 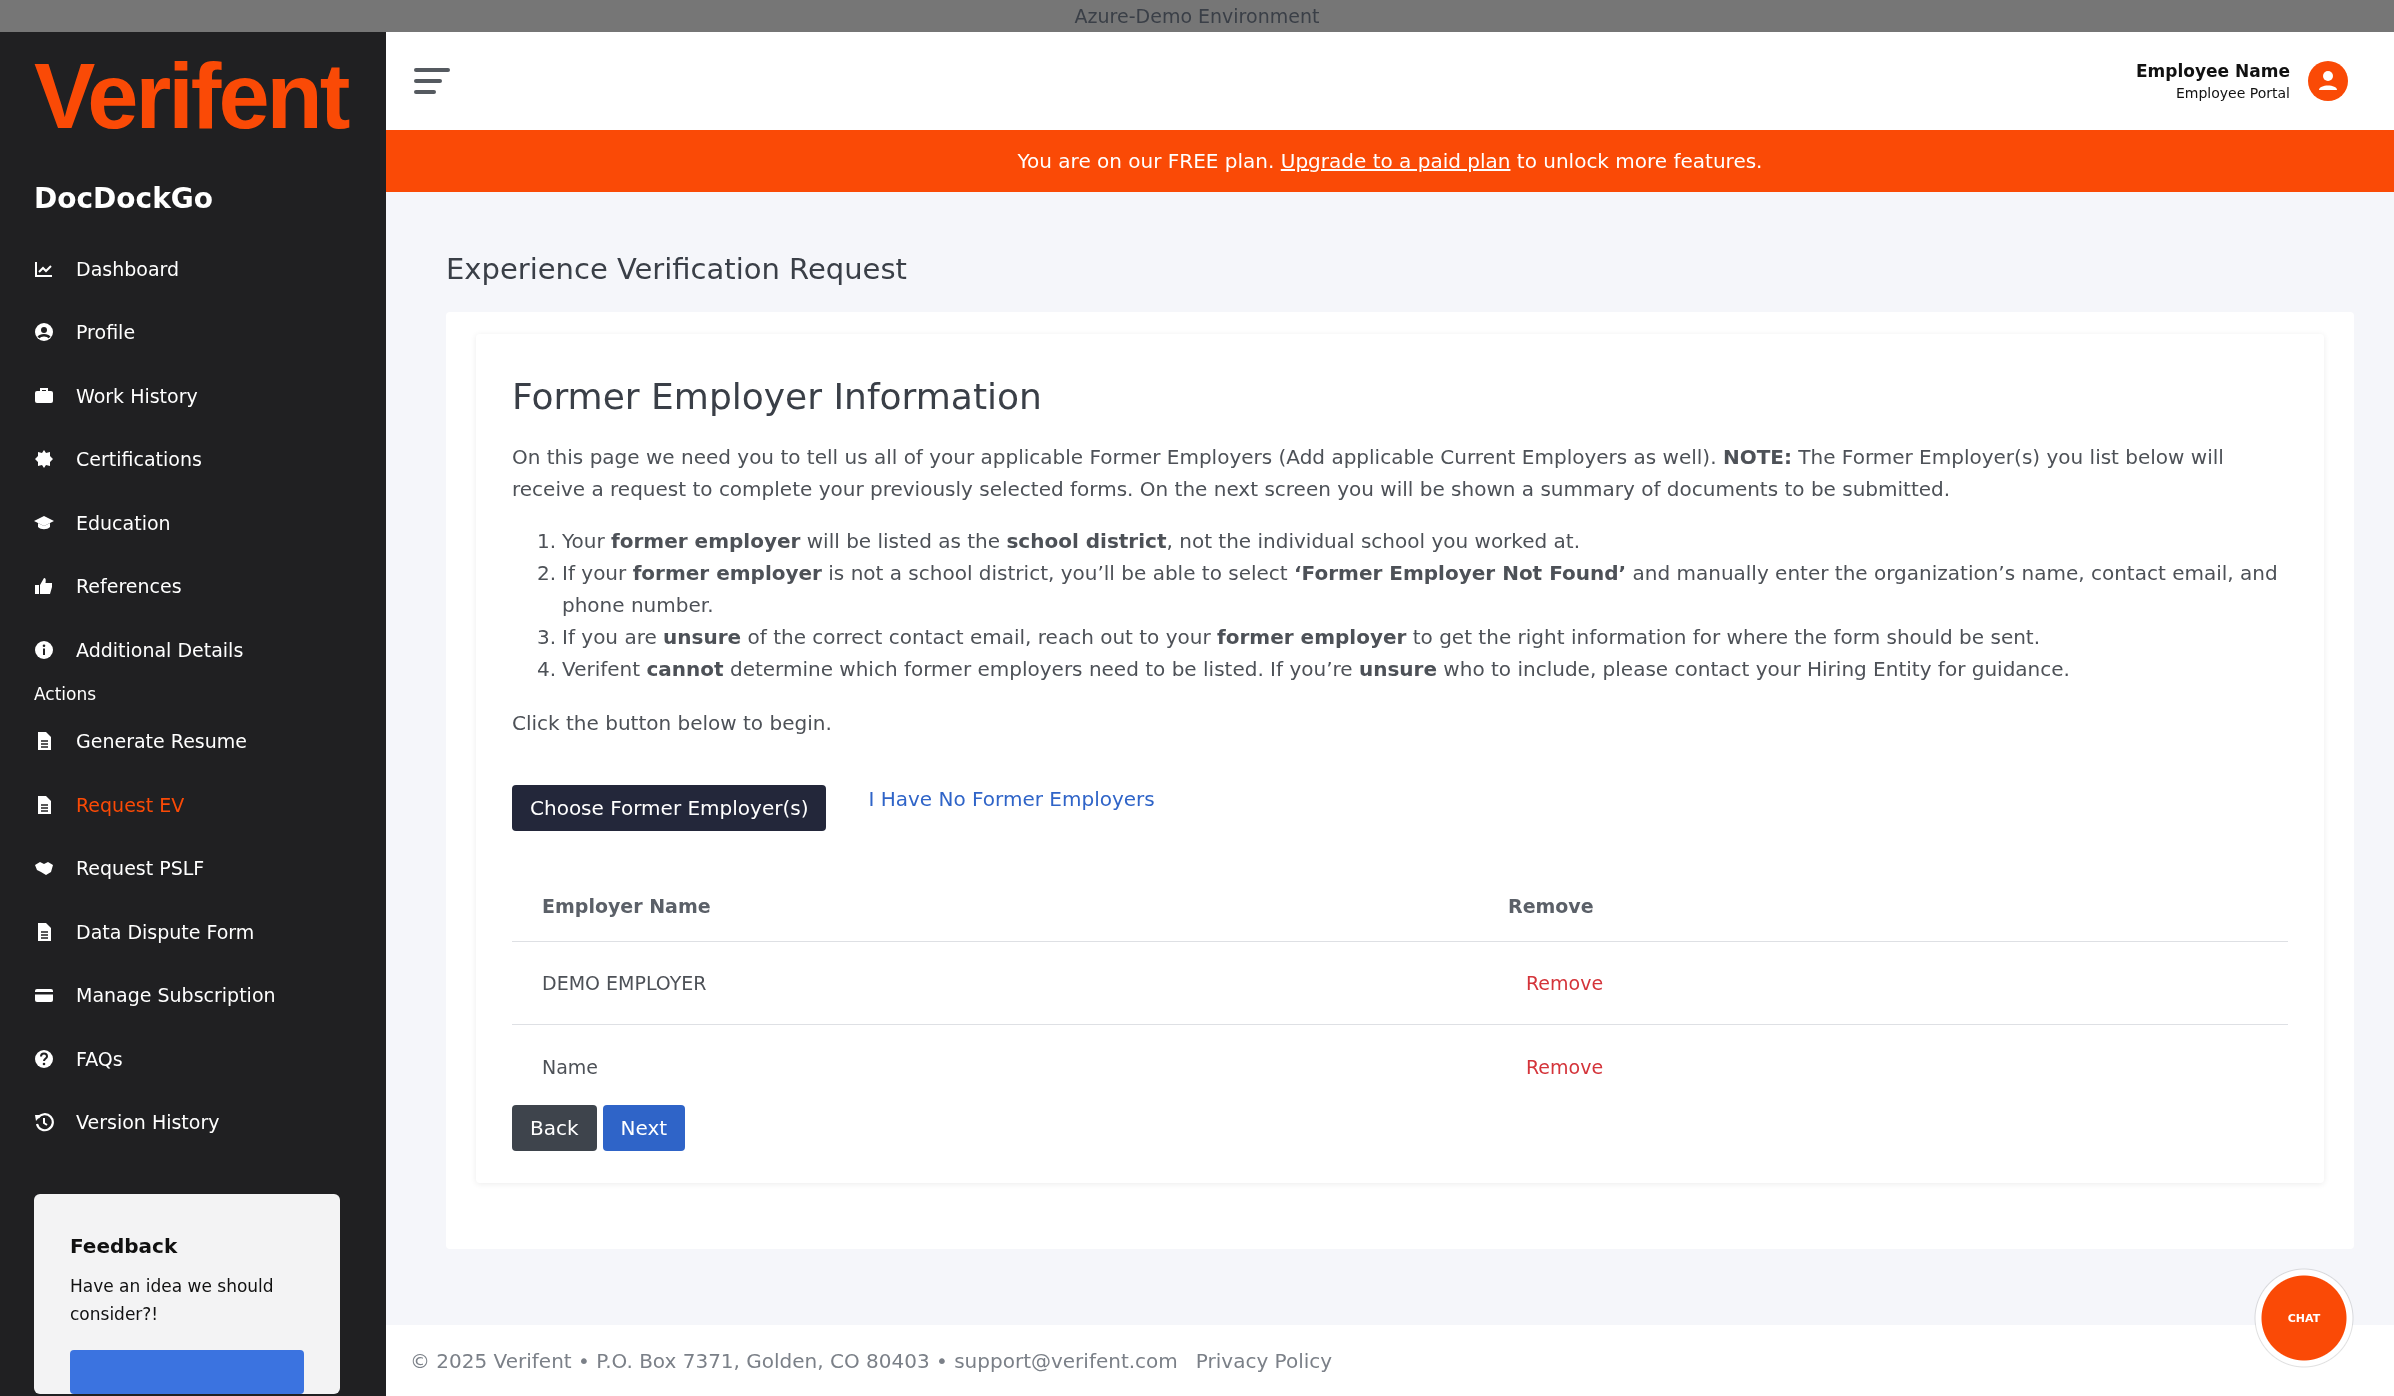 What do you see at coordinates (210, 396) in the screenshot?
I see `sidebar-item: Work History` at bounding box center [210, 396].